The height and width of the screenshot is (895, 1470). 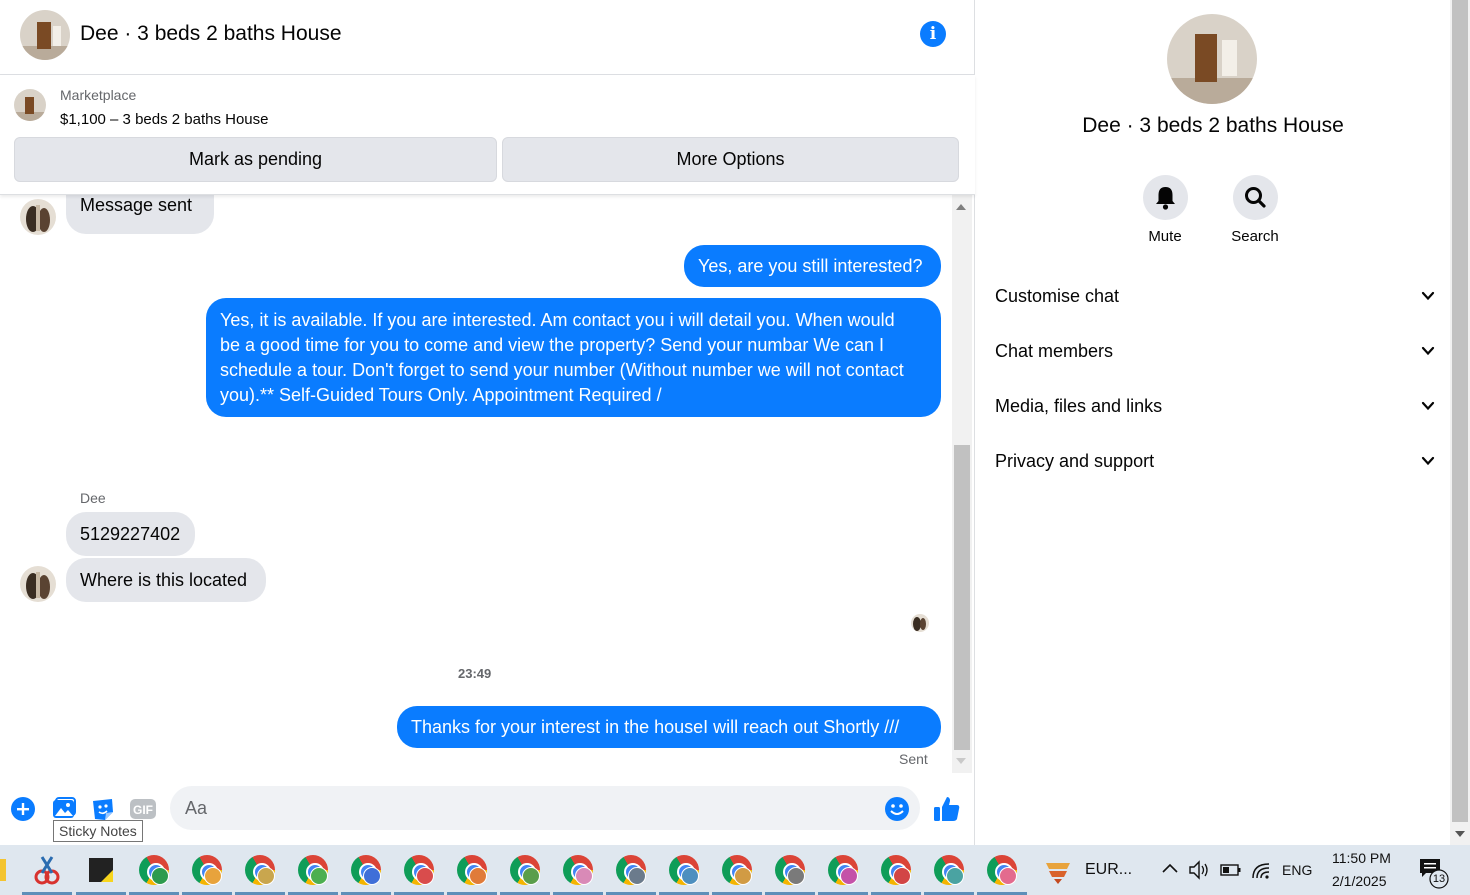 I want to click on chat-header: Dee · 3 beds 2 baths House i, so click(x=487, y=37).